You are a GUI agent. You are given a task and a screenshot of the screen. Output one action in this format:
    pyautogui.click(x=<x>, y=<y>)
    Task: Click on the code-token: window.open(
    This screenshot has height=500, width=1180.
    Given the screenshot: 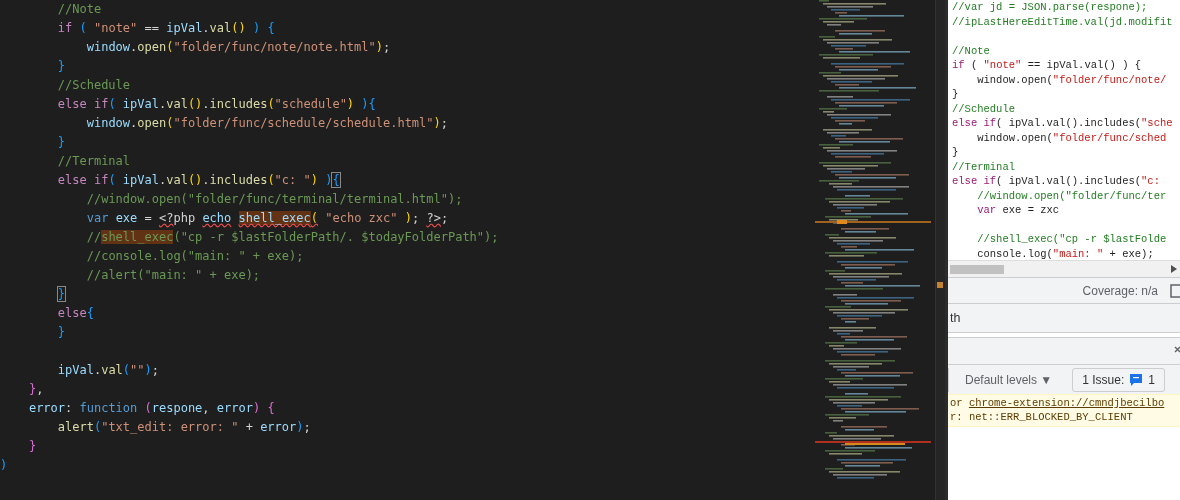 What is the action you would take?
    pyautogui.click(x=1015, y=79)
    